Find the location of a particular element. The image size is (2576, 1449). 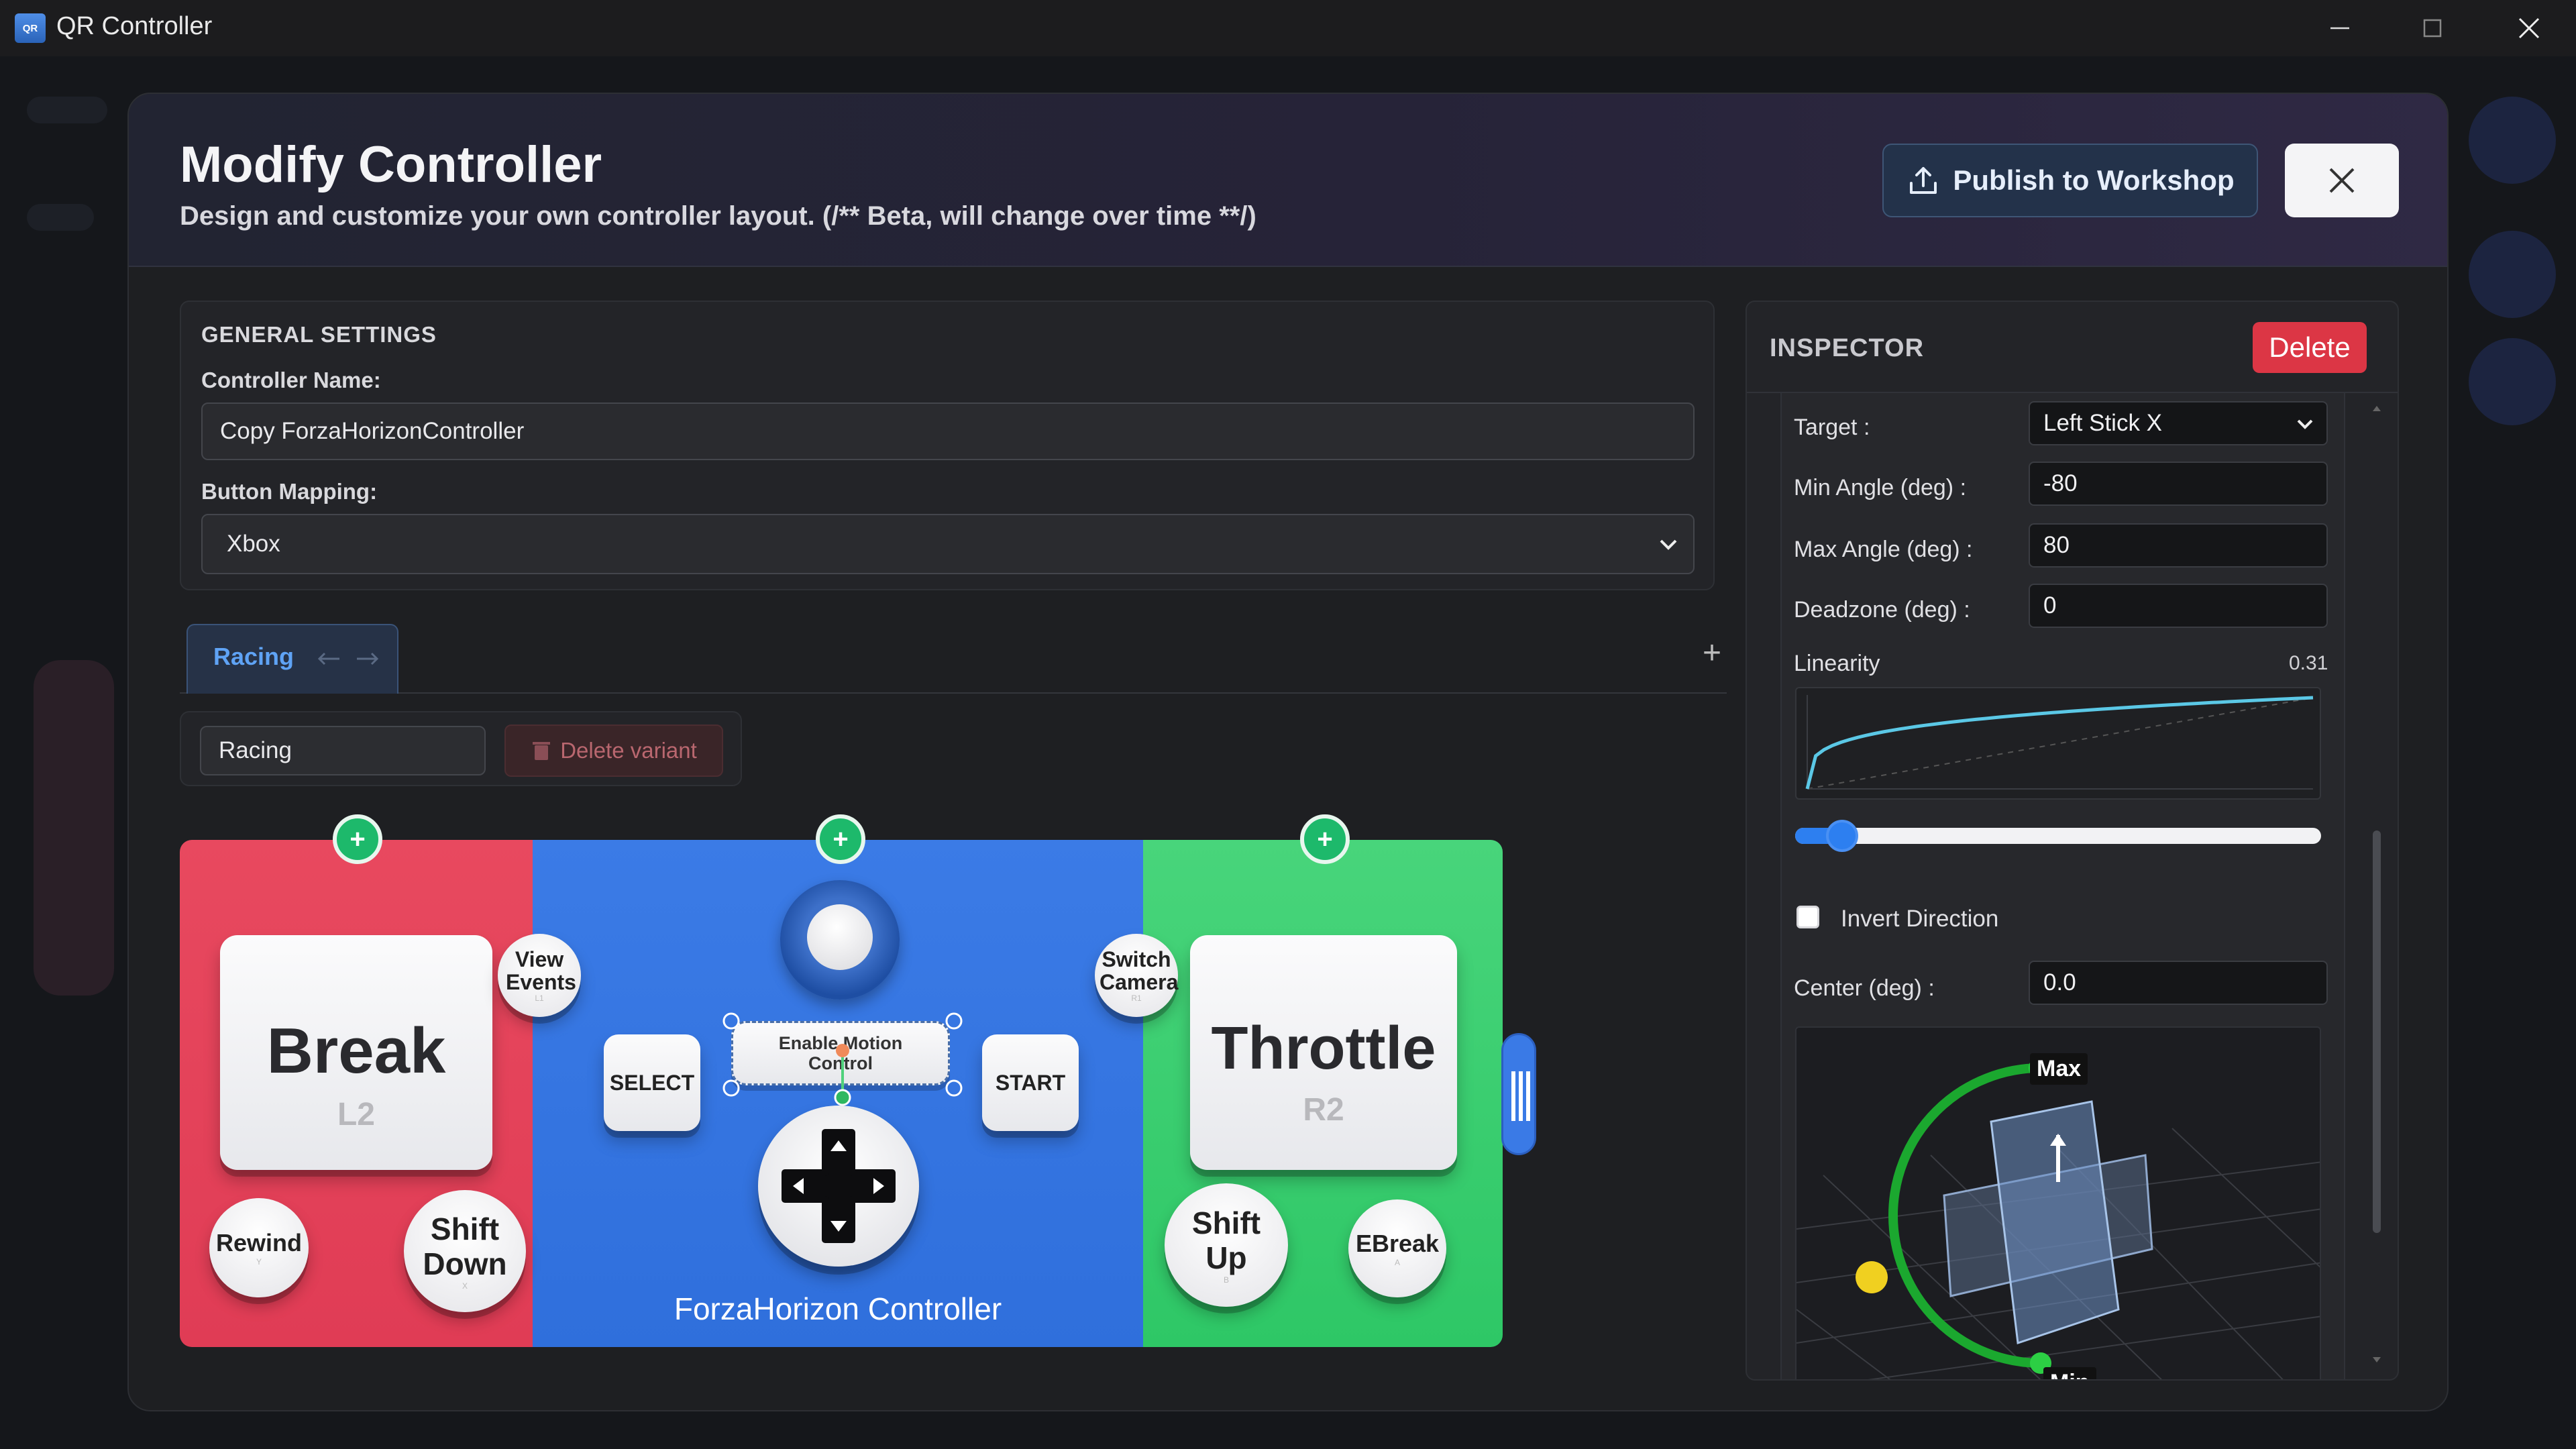

min-angle-label: Min Angle (deg) : is located at coordinates (1880, 487).